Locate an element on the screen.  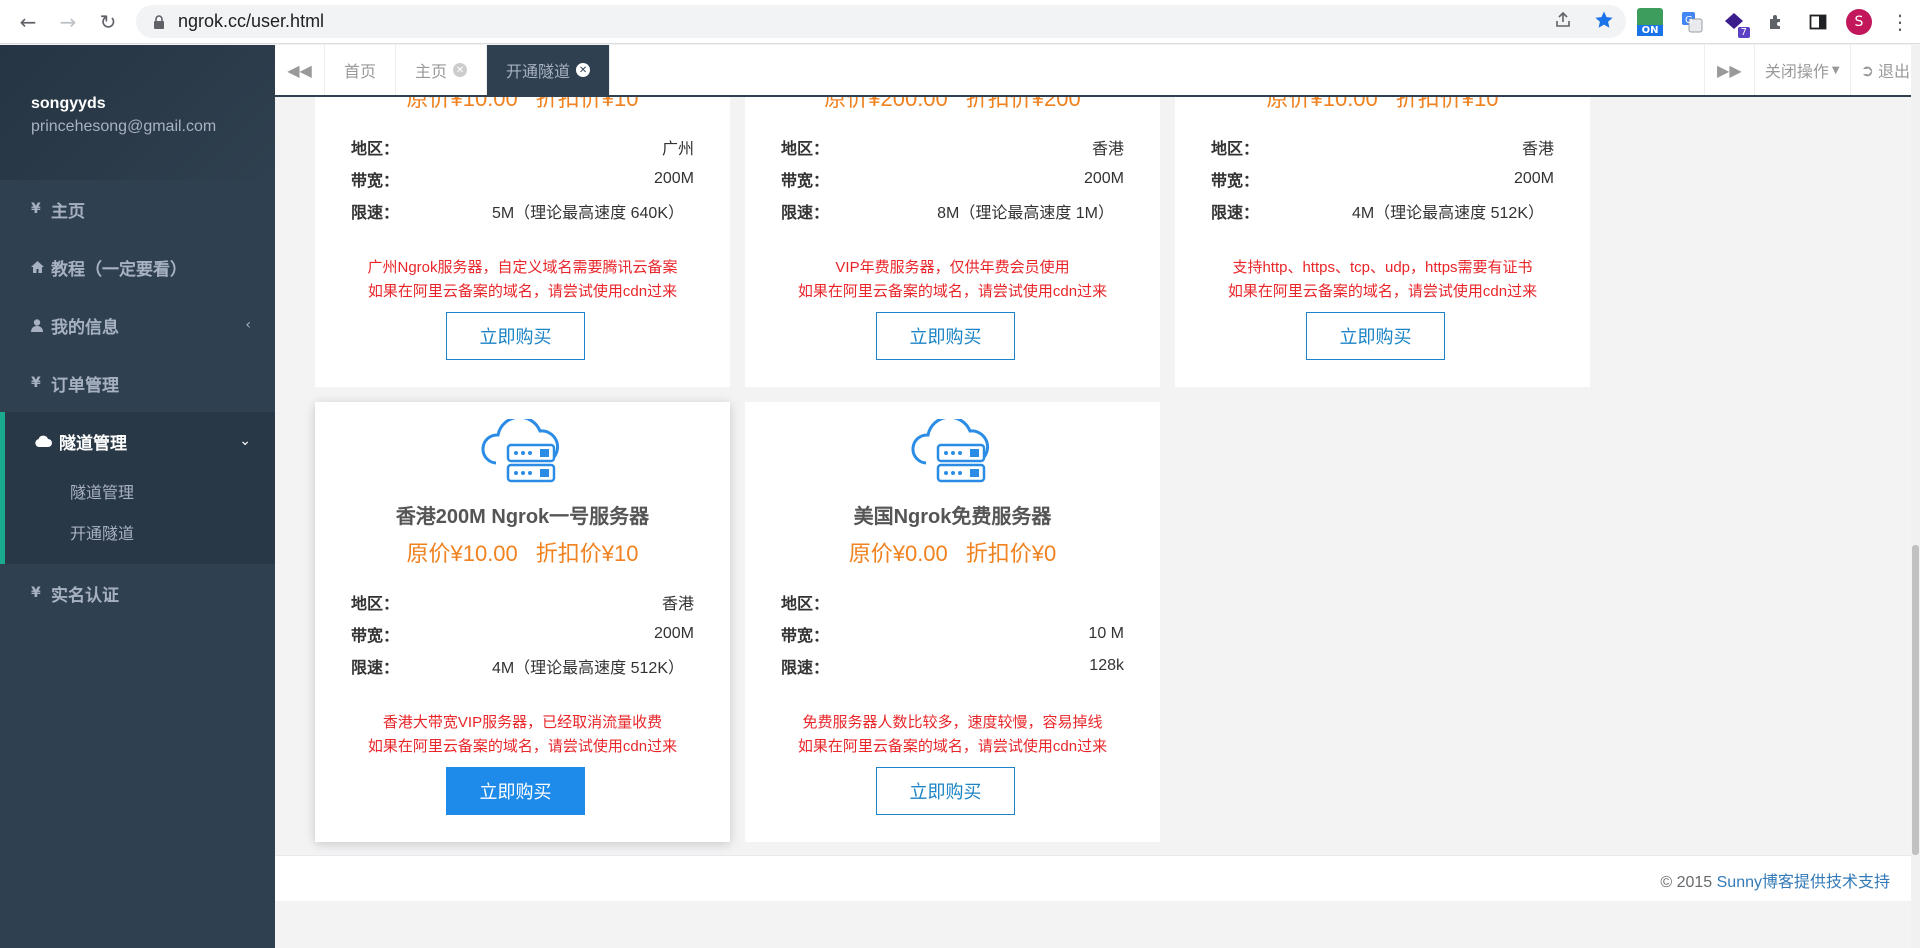
footer-link: Sunny博客提供技术支持 is located at coordinates (1803, 882).